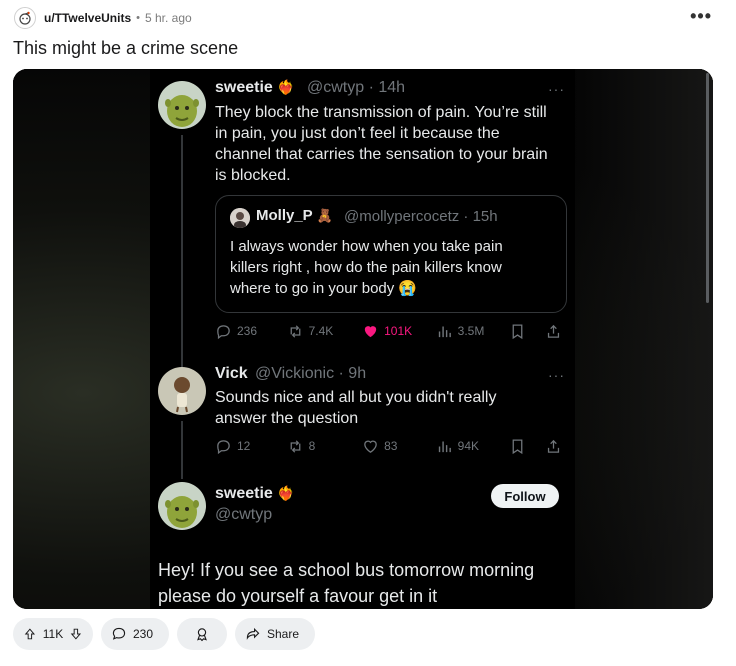 The image size is (736, 666). I want to click on thread-line, so click(182, 251).